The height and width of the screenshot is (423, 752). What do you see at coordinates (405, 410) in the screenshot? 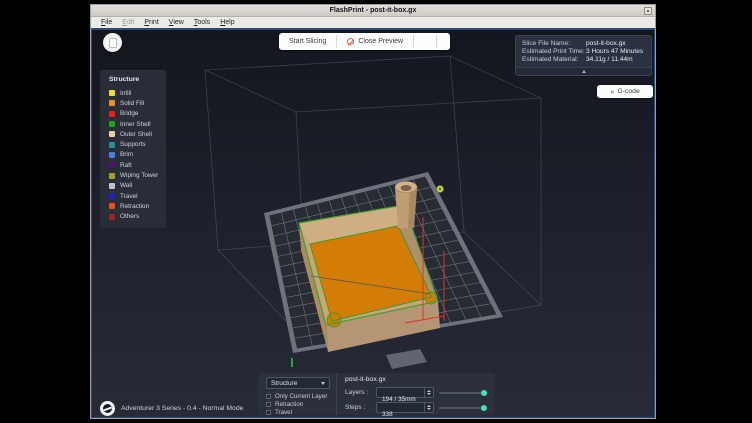
I see `steps-spinbox: 338` at bounding box center [405, 410].